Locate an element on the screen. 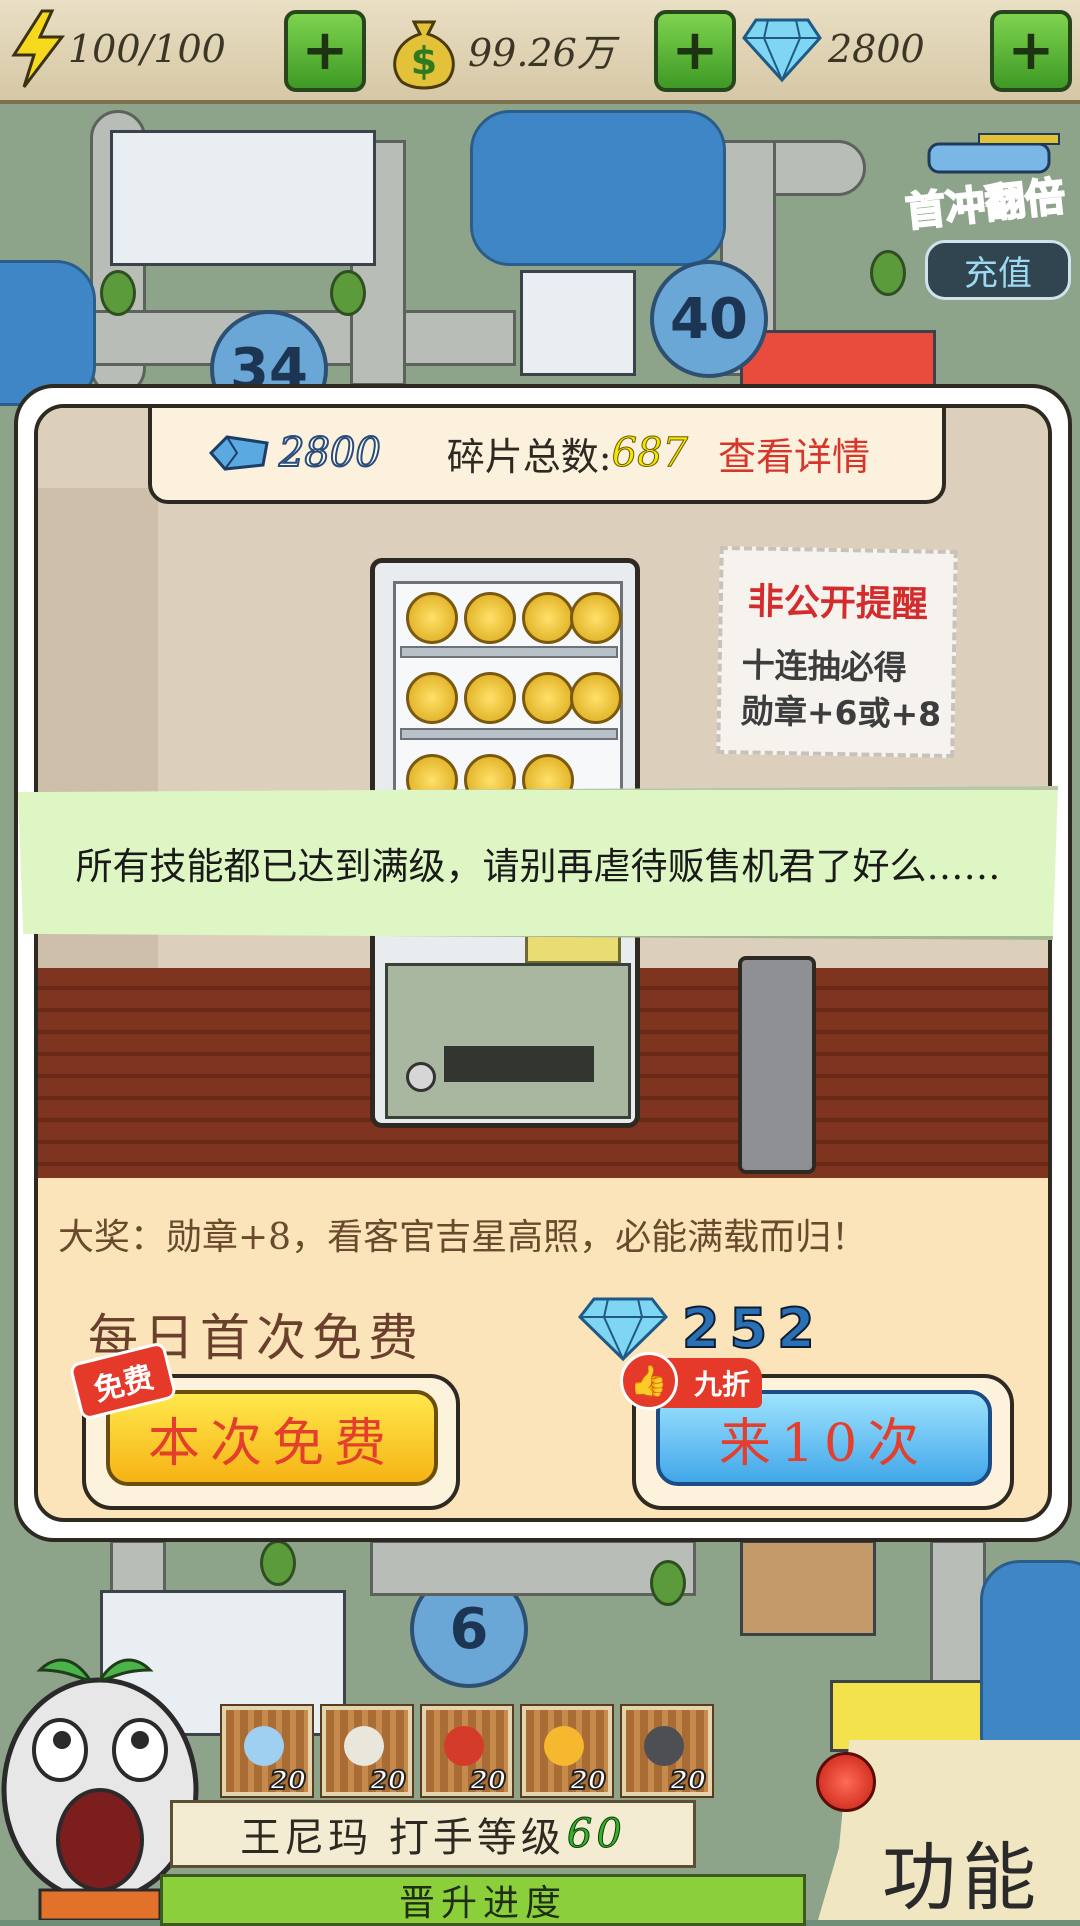 The image size is (1080, 1926). player-level: 60 is located at coordinates (596, 1834).